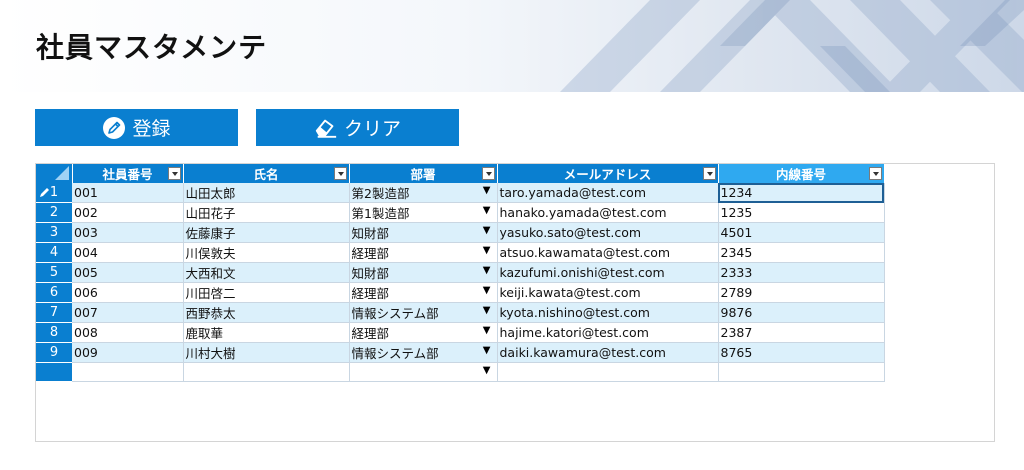 This screenshot has height=470, width=1024. Describe the element at coordinates (380, 193) in the screenshot. I see `department-value: 第2製造部` at that location.